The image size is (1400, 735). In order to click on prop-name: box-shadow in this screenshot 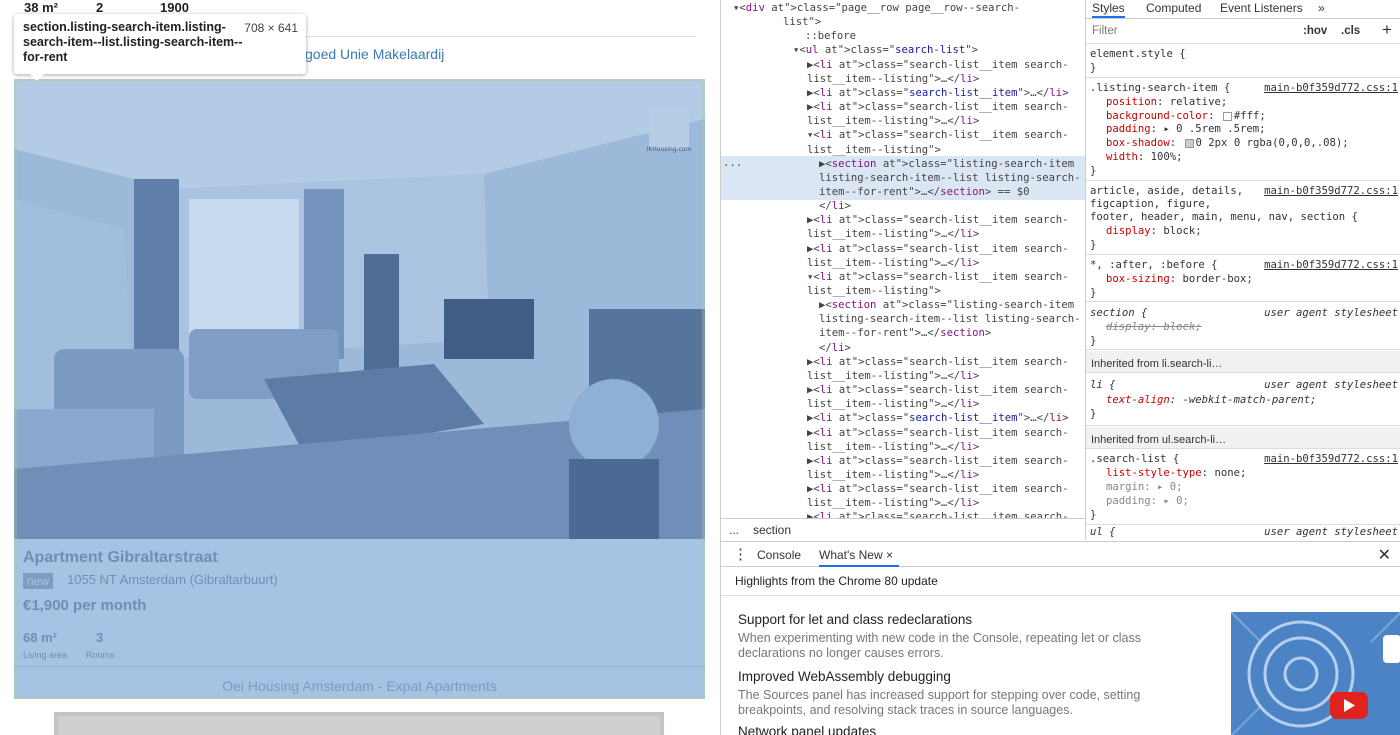, I will do `click(1138, 143)`.